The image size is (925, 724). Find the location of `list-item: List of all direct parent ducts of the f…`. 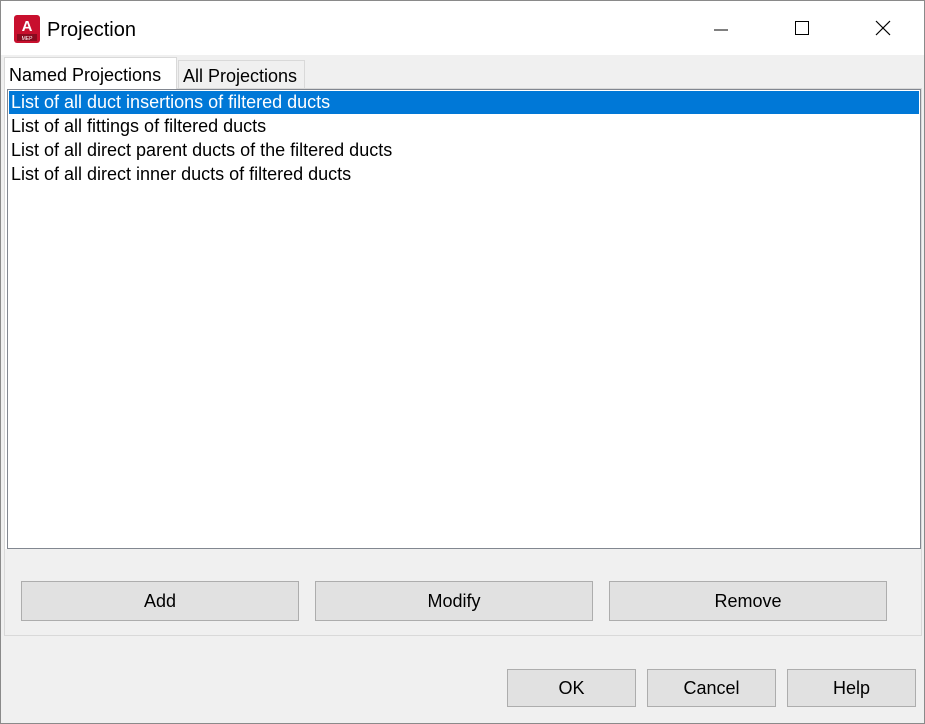

list-item: List of all direct parent ducts of the f… is located at coordinates (464, 150).